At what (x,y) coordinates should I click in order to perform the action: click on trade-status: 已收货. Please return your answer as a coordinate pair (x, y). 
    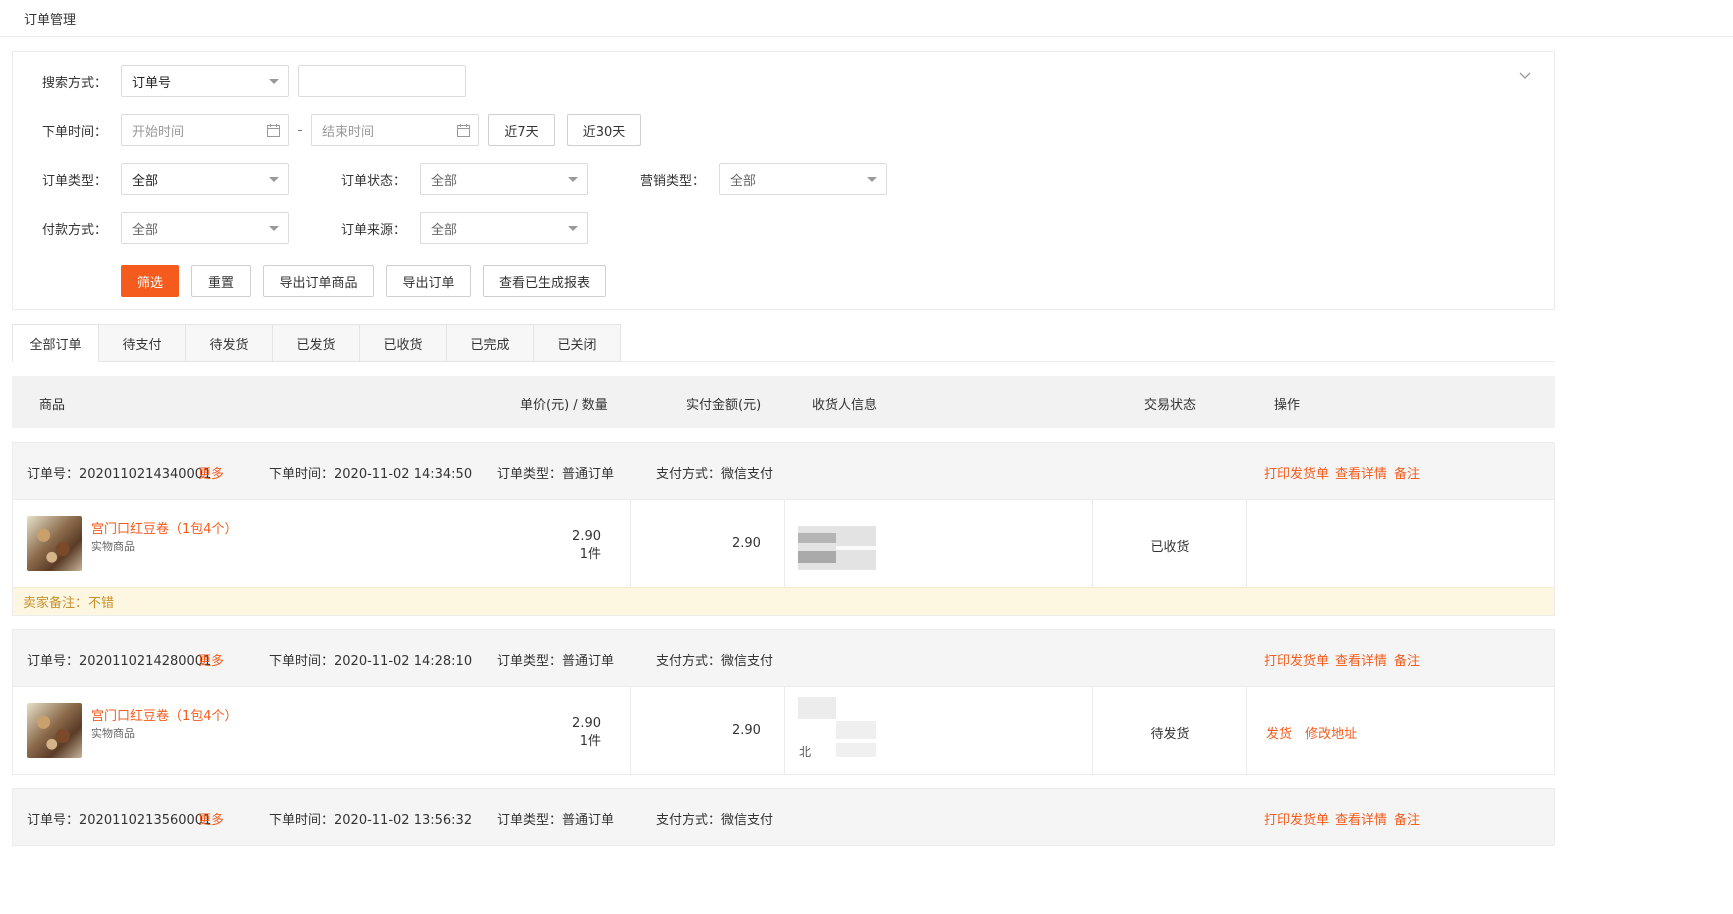
    Looking at the image, I should click on (1170, 547).